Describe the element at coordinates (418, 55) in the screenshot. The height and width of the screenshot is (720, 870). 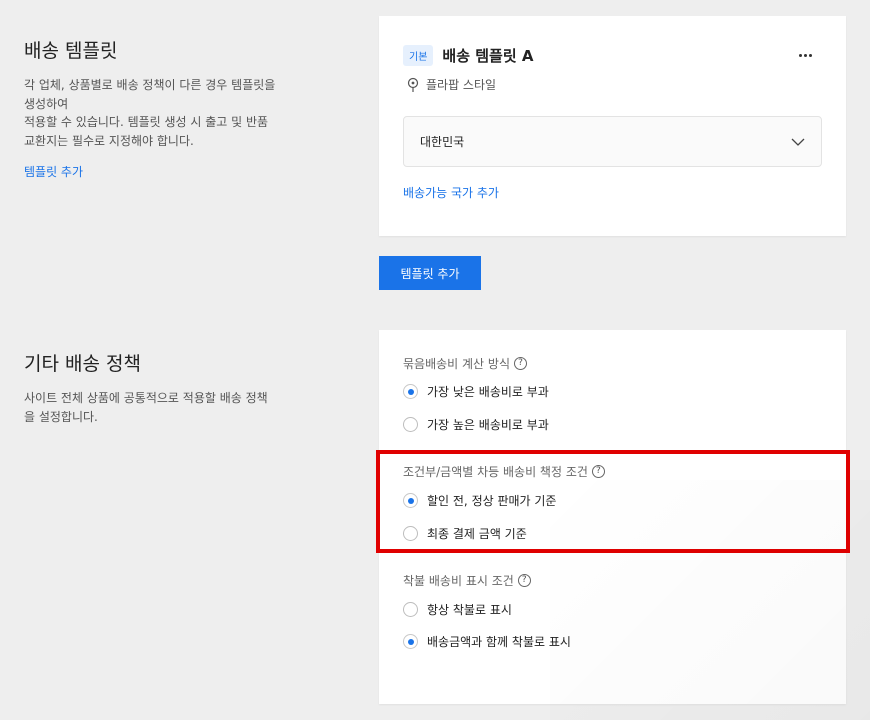
I see `default-badge: 기본` at that location.